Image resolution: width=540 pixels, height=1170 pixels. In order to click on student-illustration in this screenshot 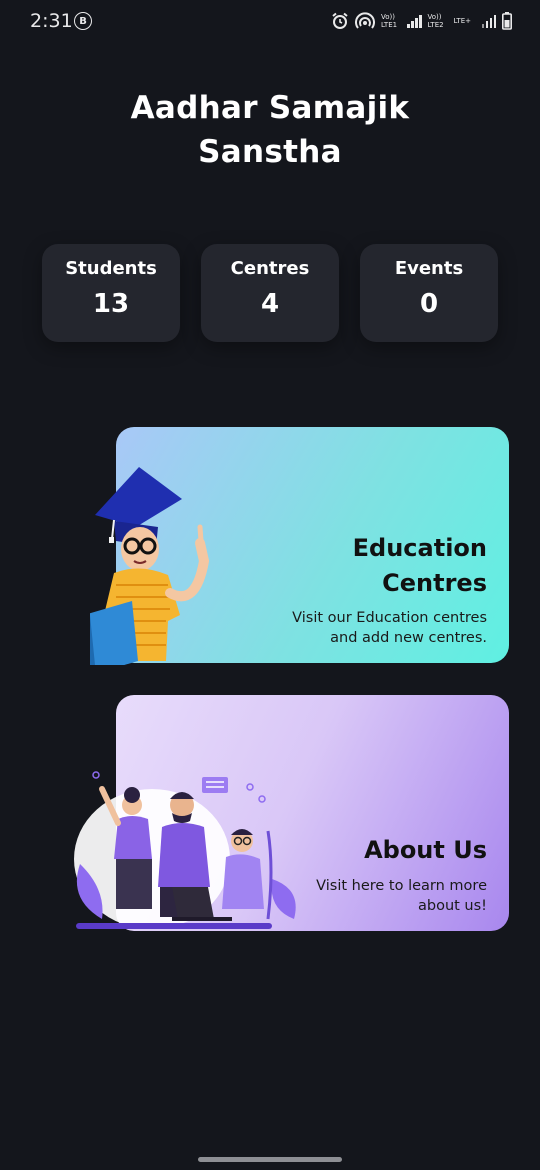, I will do `click(150, 566)`.